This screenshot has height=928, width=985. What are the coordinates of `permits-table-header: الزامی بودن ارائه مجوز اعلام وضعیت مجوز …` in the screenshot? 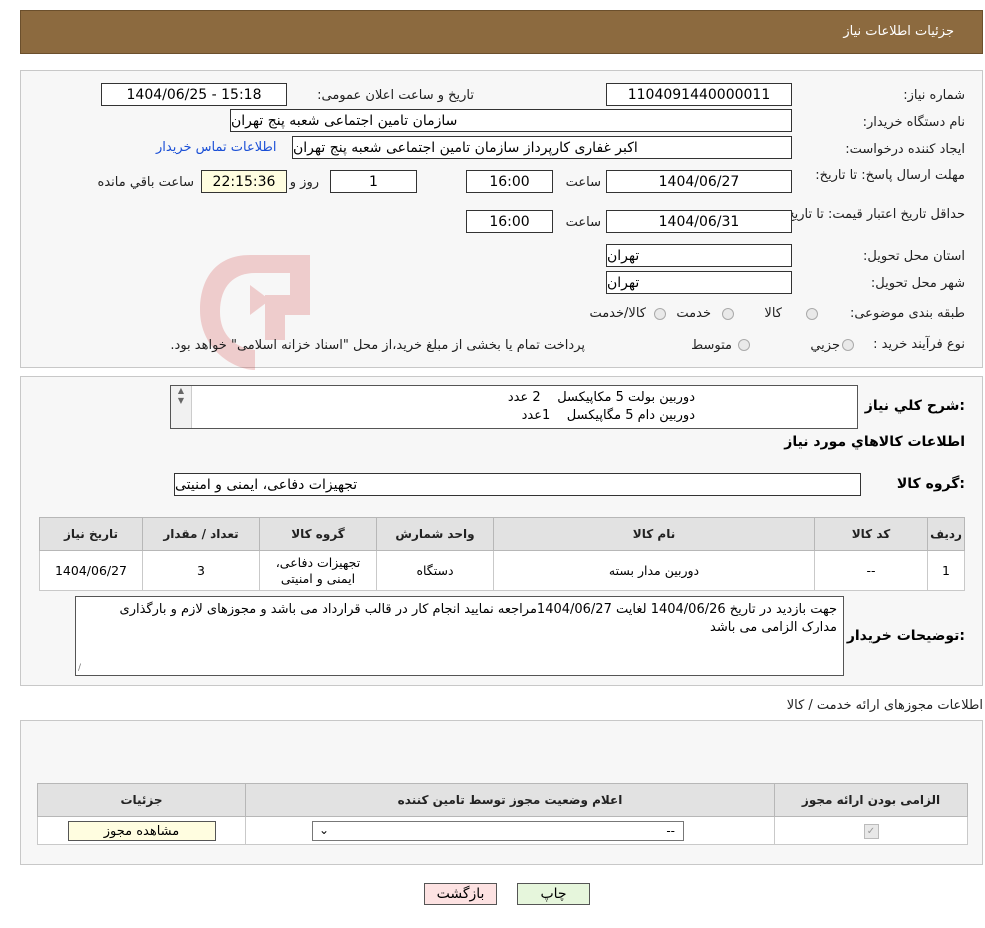 It's located at (502, 800).